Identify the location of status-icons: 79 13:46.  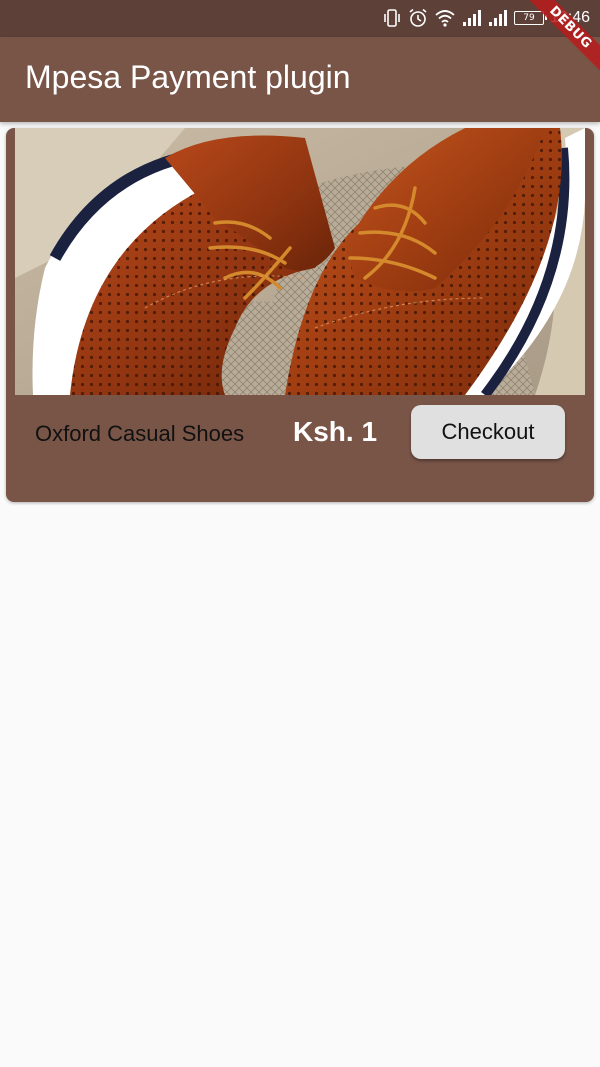
(486, 18).